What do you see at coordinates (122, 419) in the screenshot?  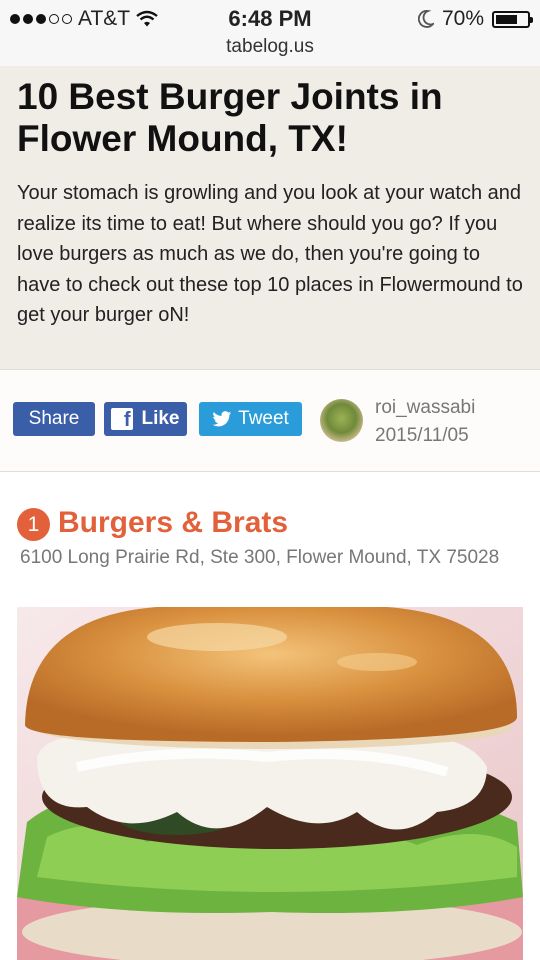 I see `facebook-icon: f` at bounding box center [122, 419].